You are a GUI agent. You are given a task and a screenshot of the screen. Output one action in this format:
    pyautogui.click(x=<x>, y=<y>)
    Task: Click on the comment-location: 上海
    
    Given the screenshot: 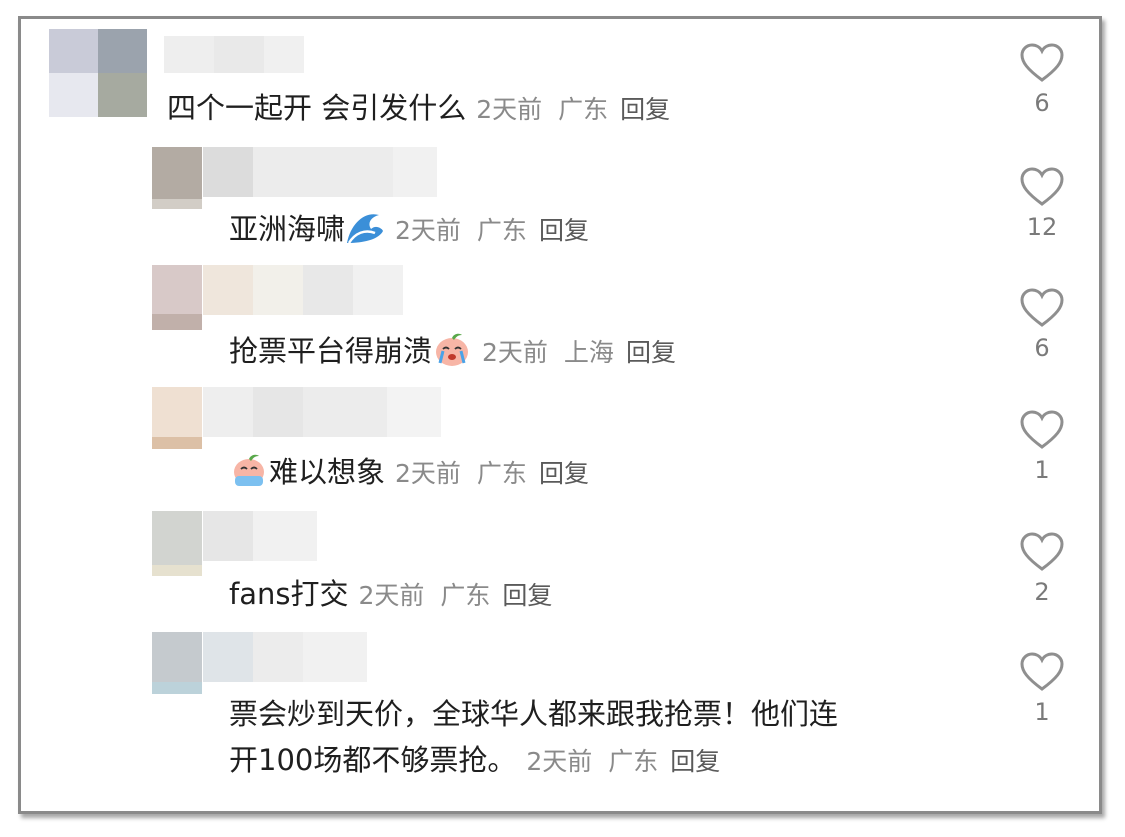 What is the action you would take?
    pyautogui.click(x=588, y=352)
    